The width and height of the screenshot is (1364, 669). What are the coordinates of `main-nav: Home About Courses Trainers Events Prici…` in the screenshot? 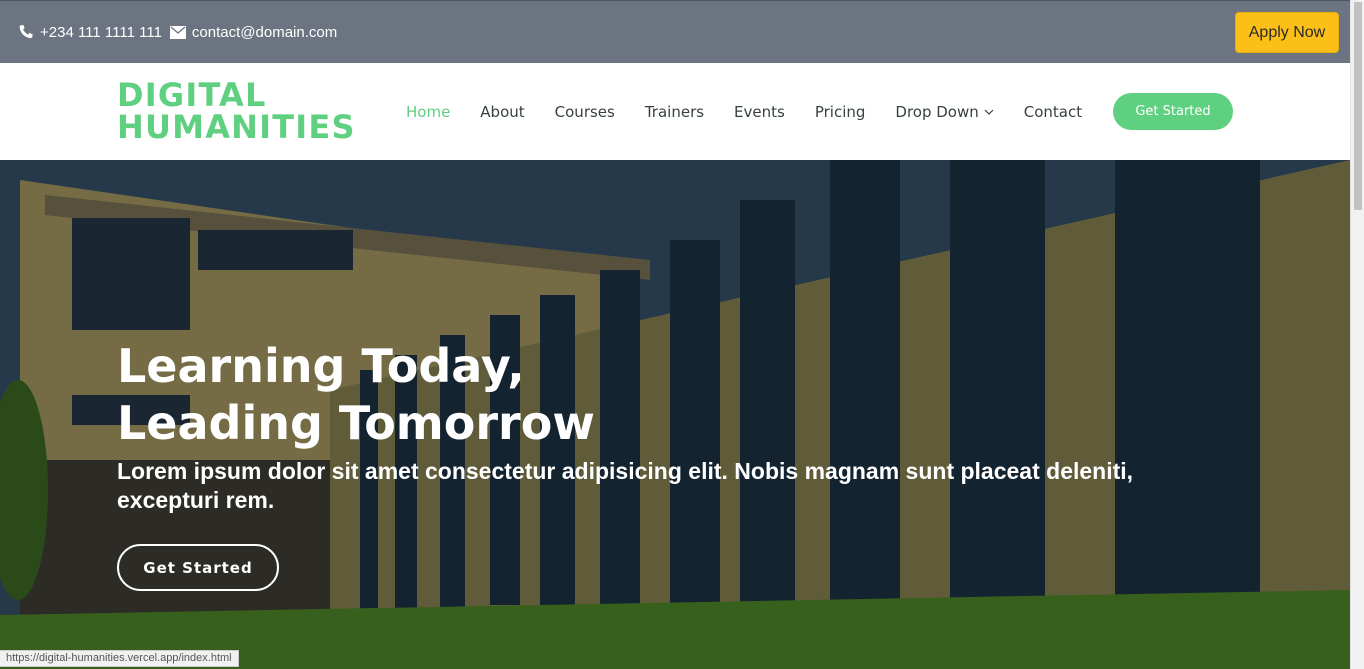 It's located at (759, 111).